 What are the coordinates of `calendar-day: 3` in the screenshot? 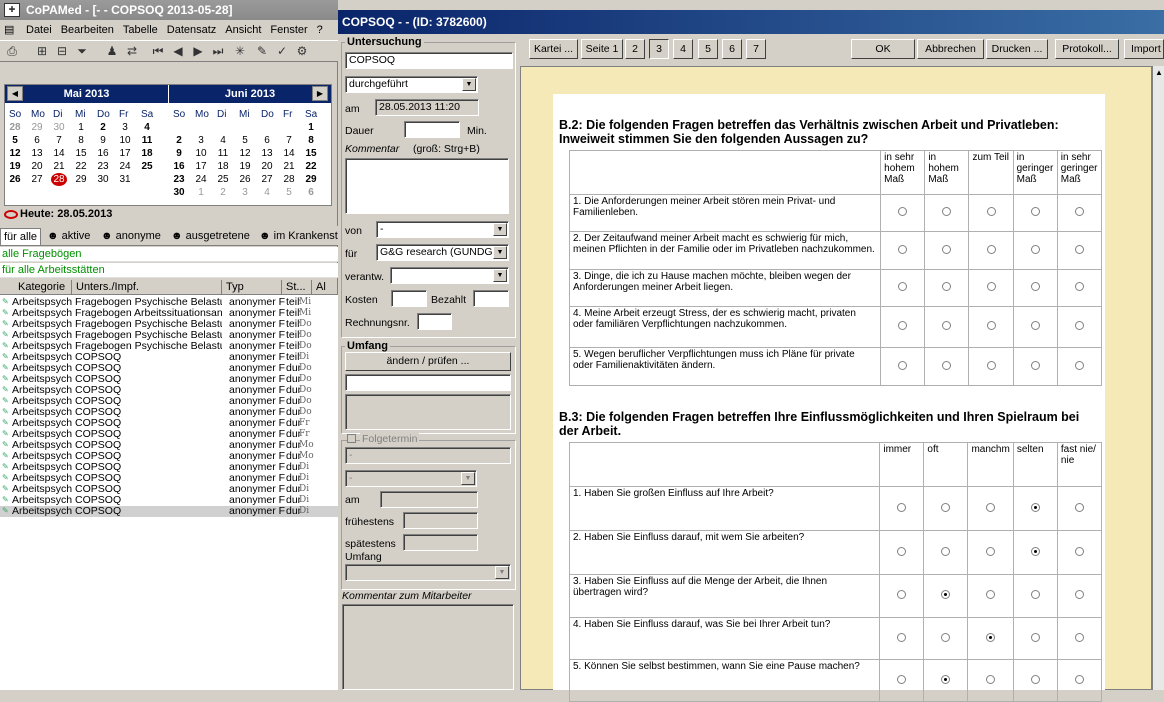 It's located at (201, 140).